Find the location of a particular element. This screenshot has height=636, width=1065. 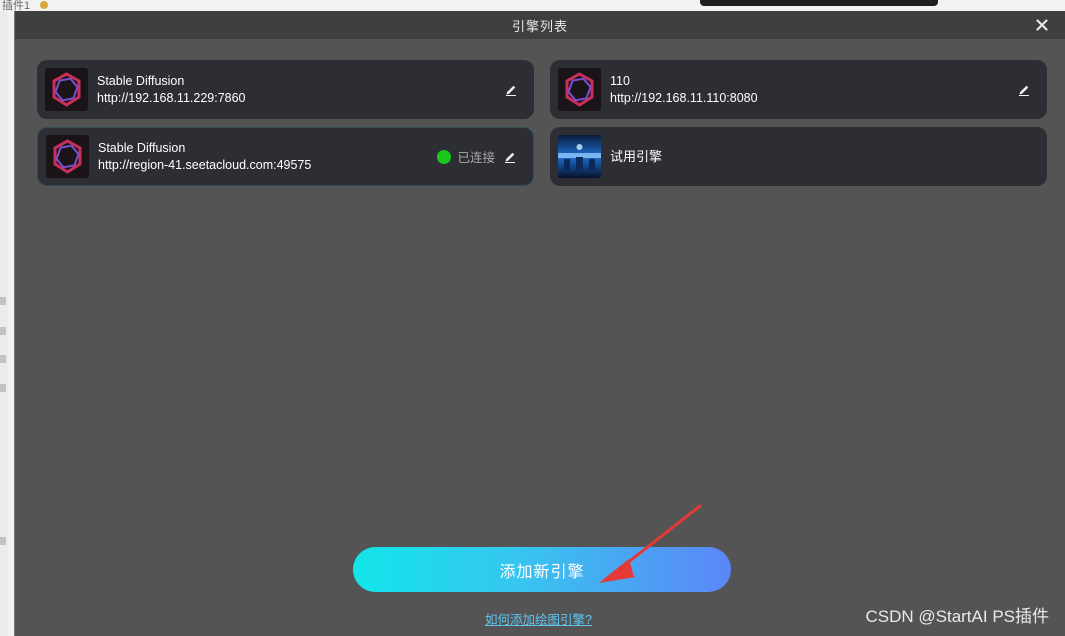

engine-text: 试用引擎 is located at coordinates (636, 156).